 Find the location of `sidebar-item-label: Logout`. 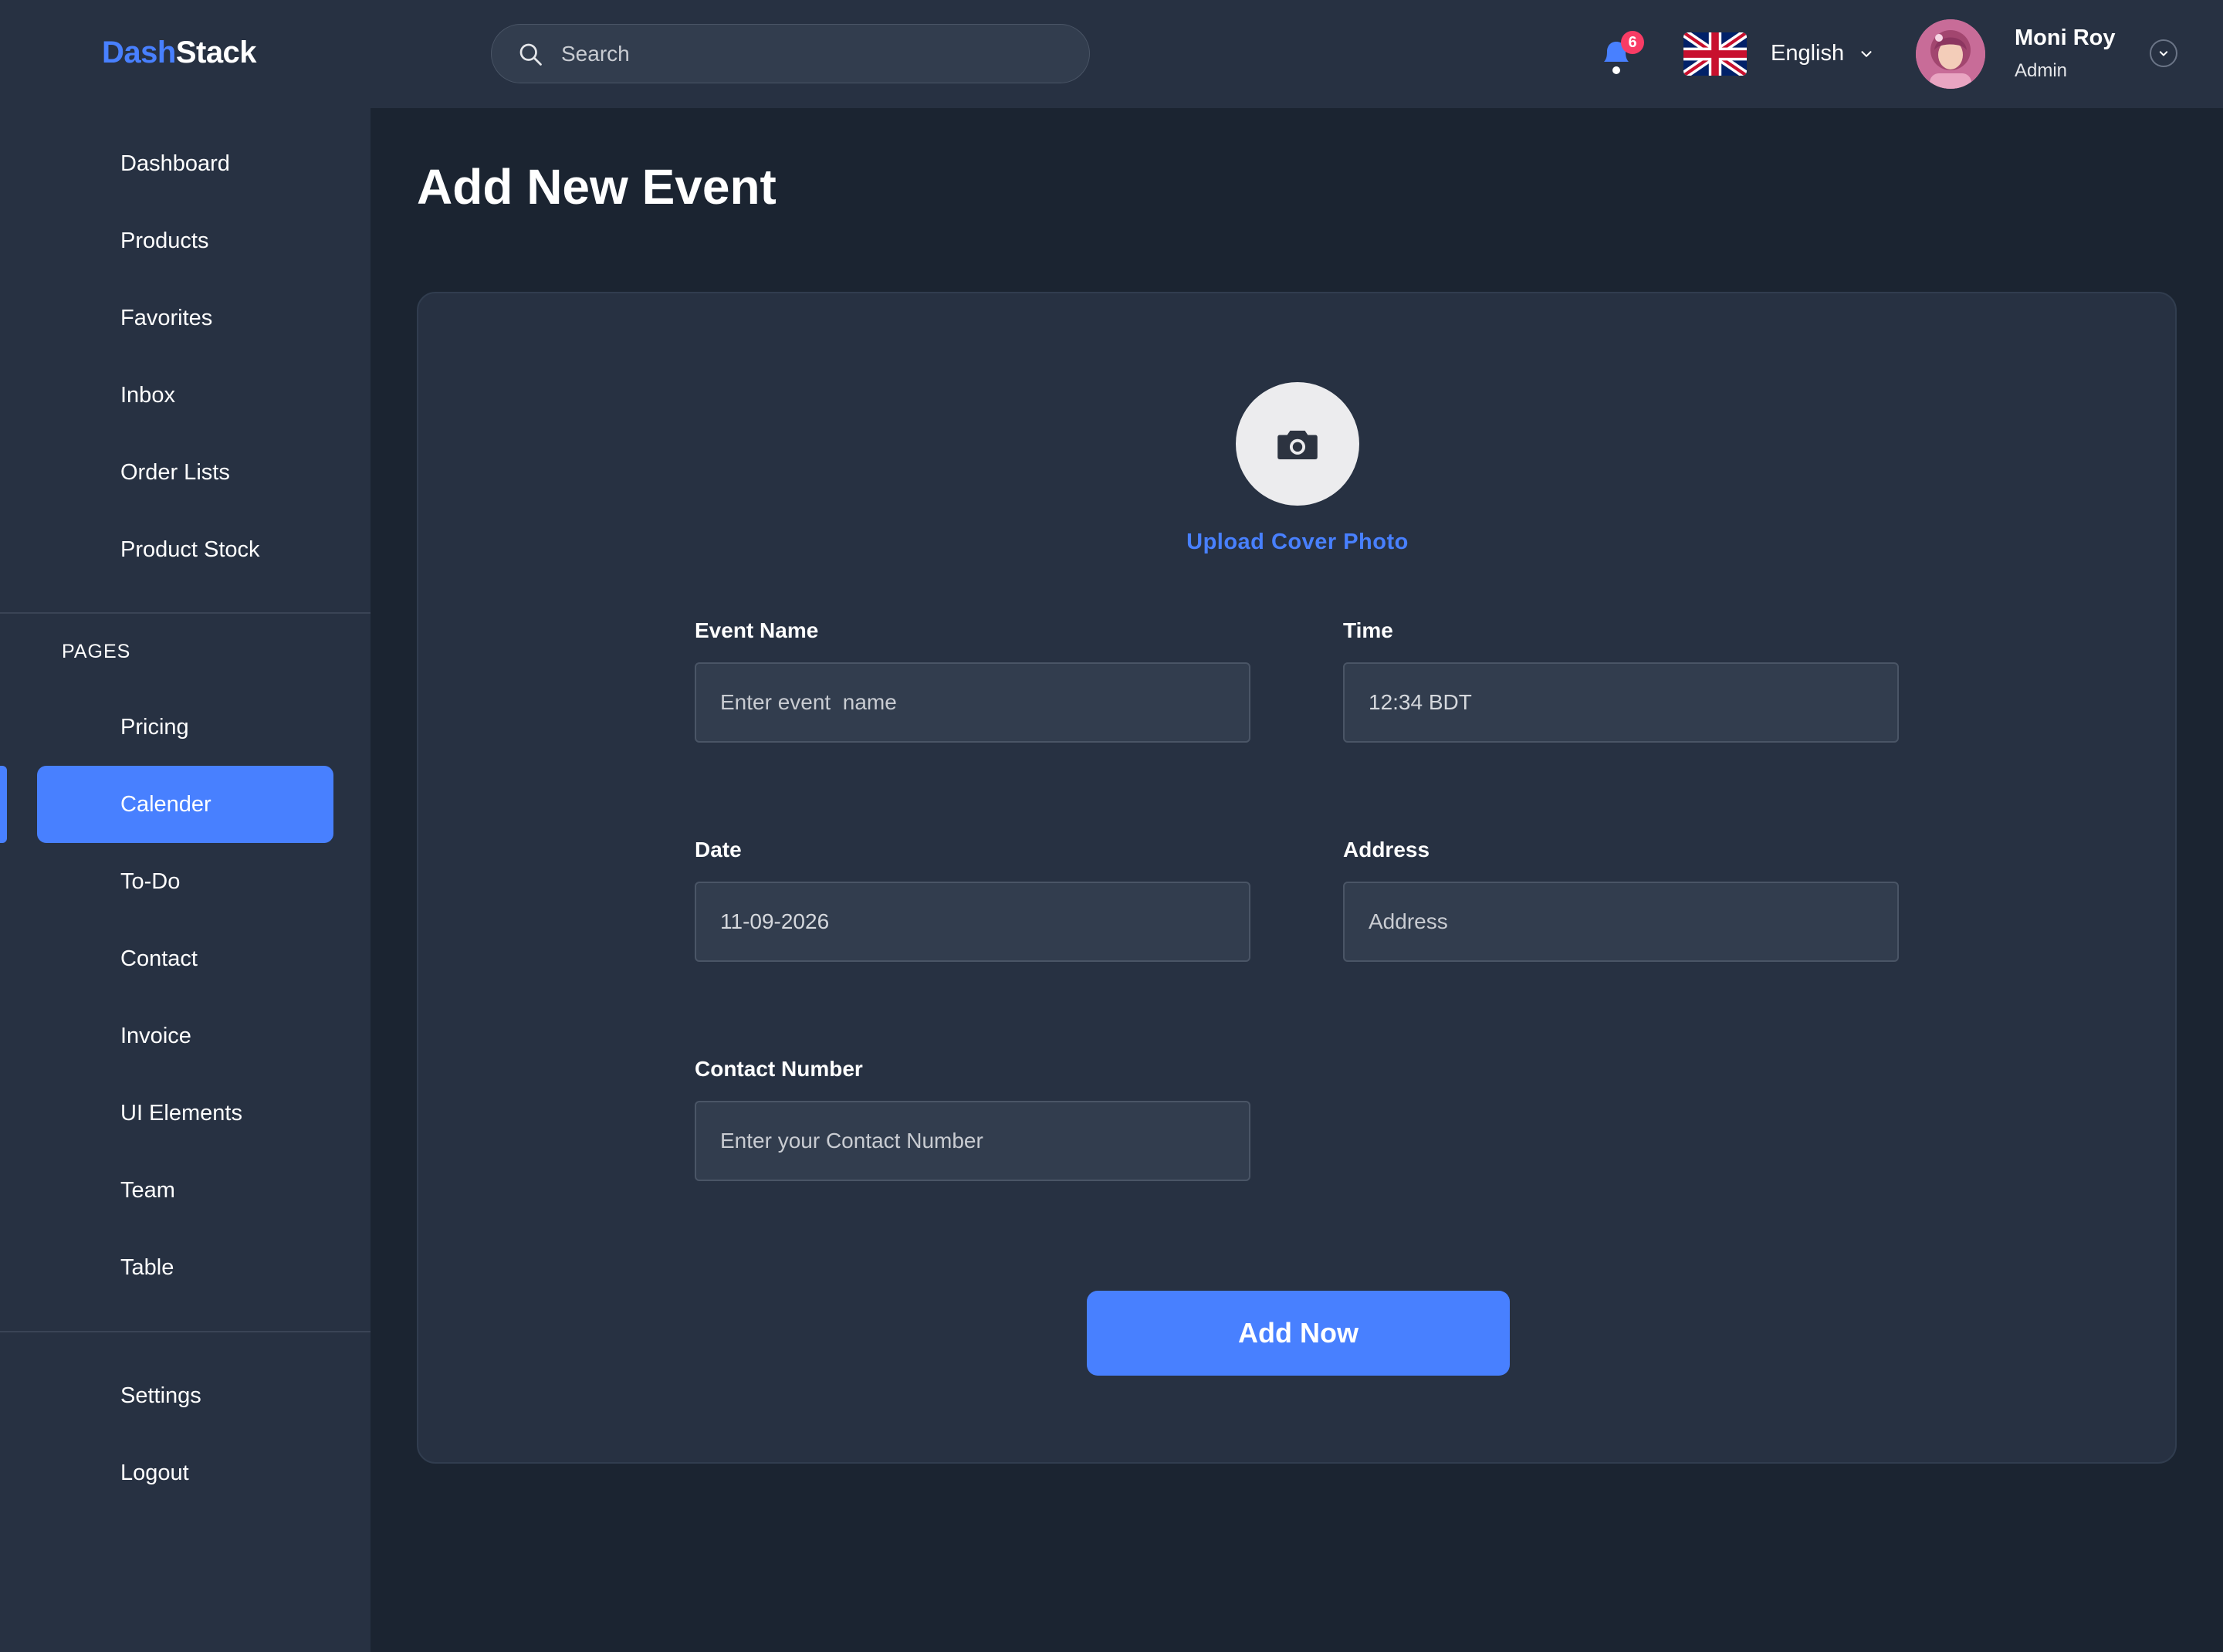

sidebar-item-label: Logout is located at coordinates (154, 1472).